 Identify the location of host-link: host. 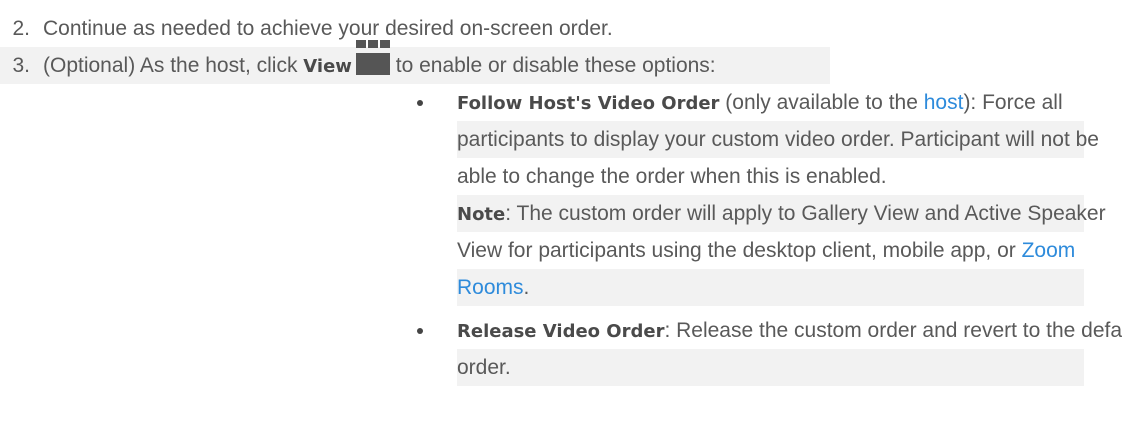
(944, 102).